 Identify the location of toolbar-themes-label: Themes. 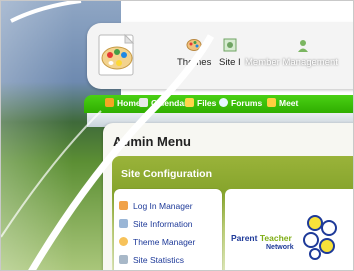
(194, 62).